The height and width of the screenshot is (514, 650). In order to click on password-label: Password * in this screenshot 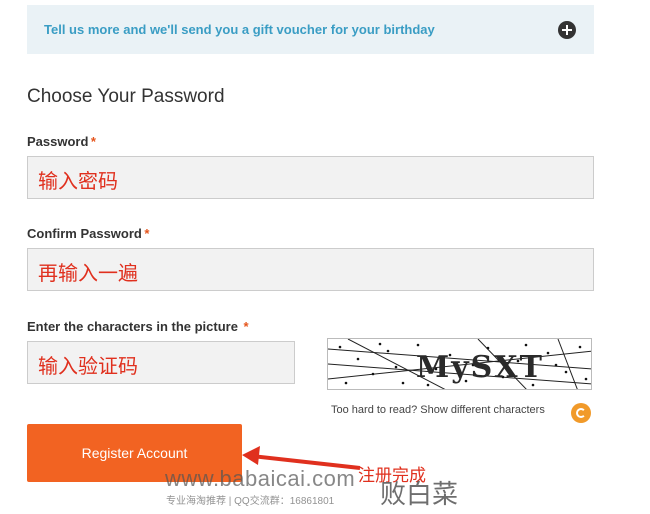, I will do `click(61, 141)`.